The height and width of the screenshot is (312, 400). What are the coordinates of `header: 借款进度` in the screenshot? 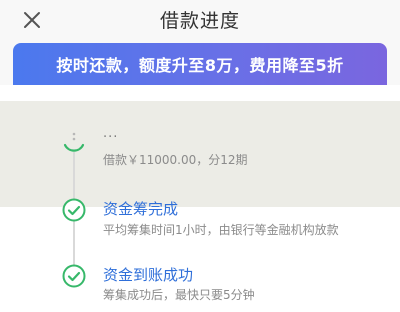 It's located at (200, 20).